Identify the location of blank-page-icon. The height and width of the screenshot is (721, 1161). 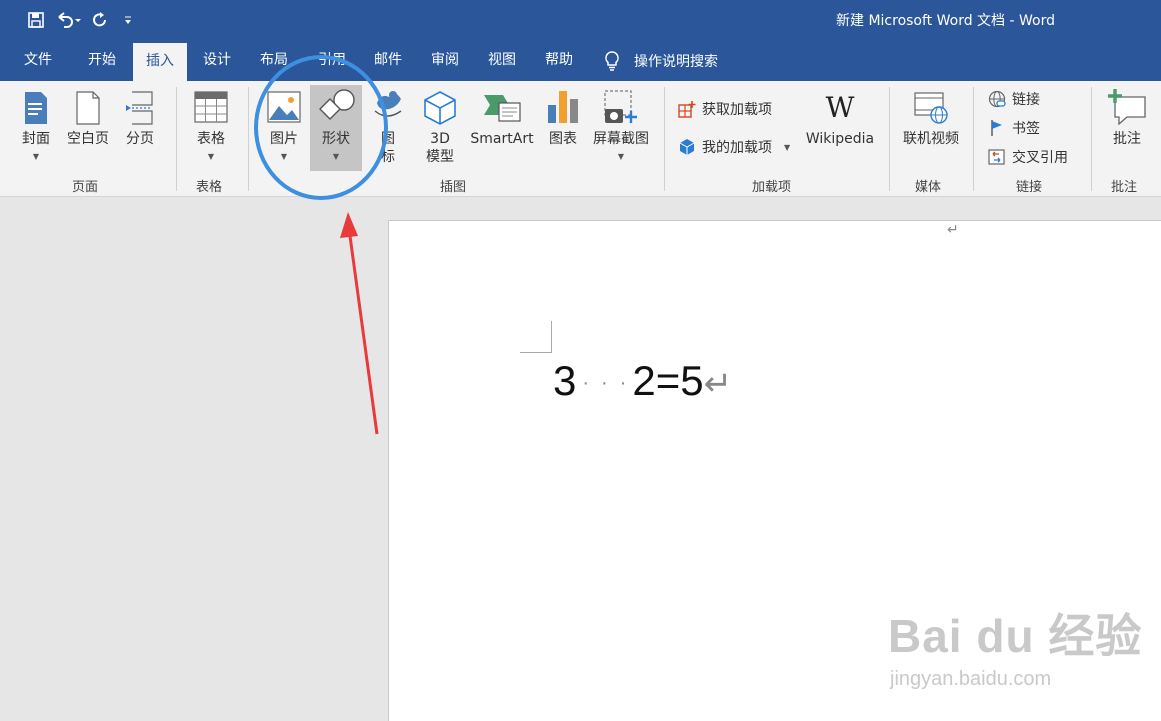
(88, 108).